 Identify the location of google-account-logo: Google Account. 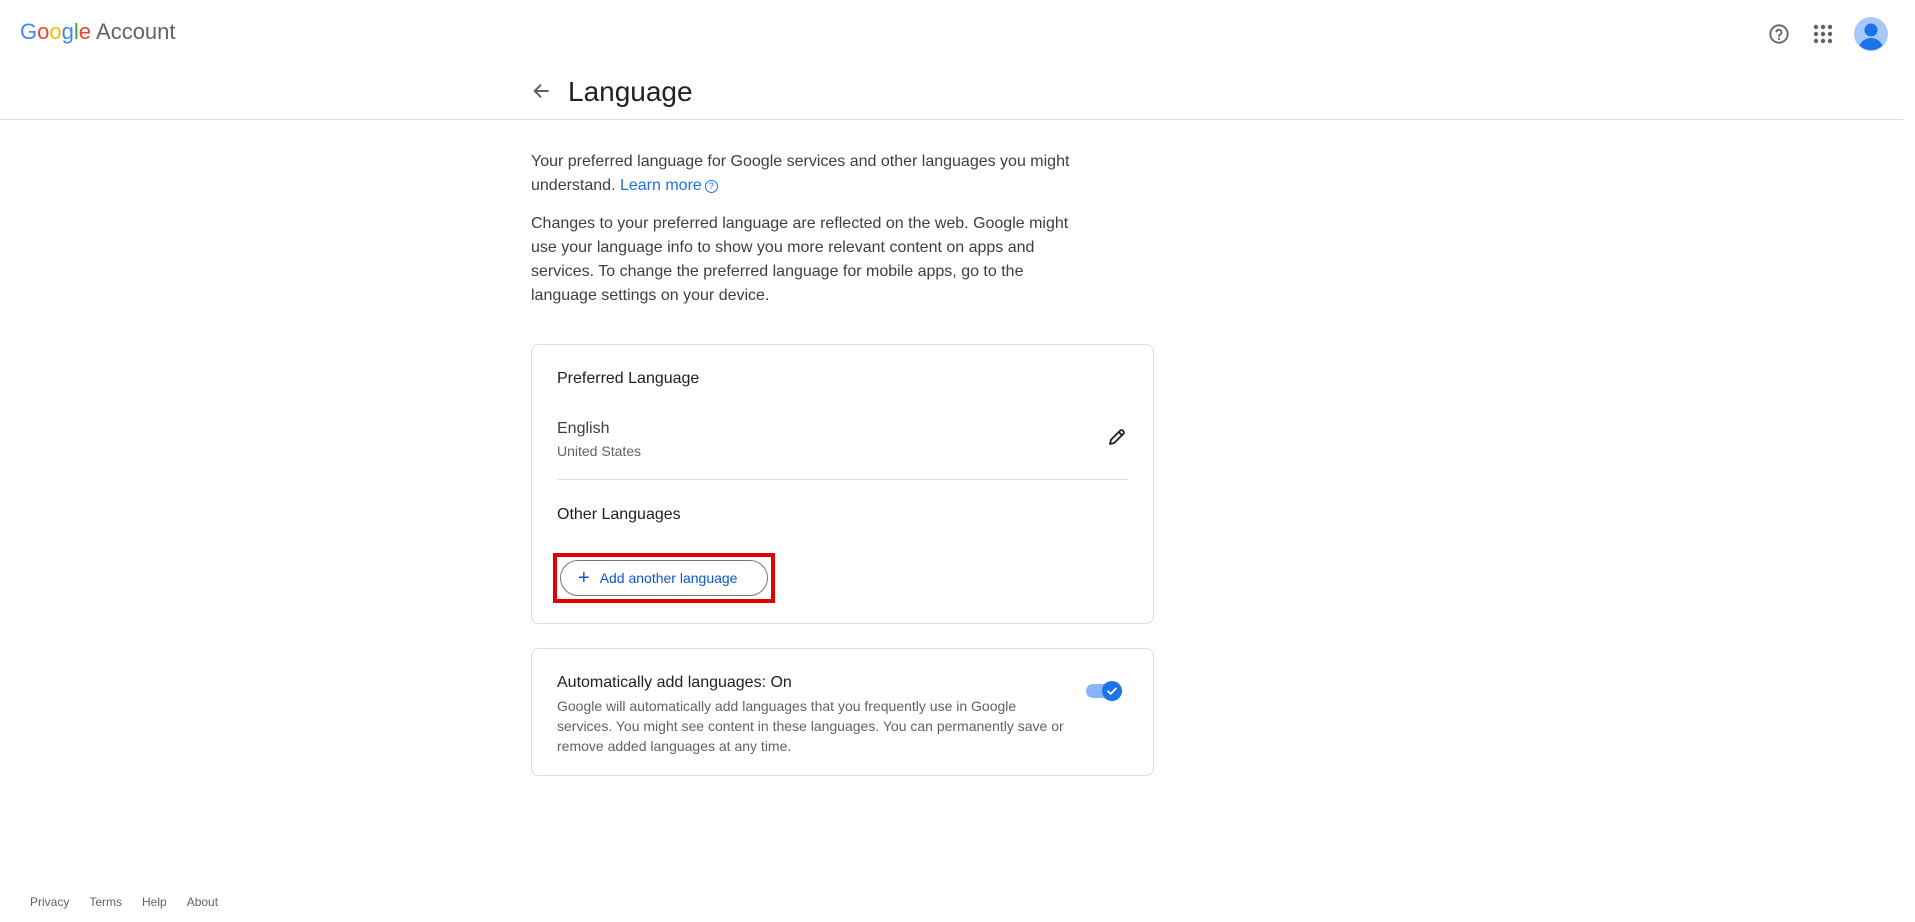
(98, 32).